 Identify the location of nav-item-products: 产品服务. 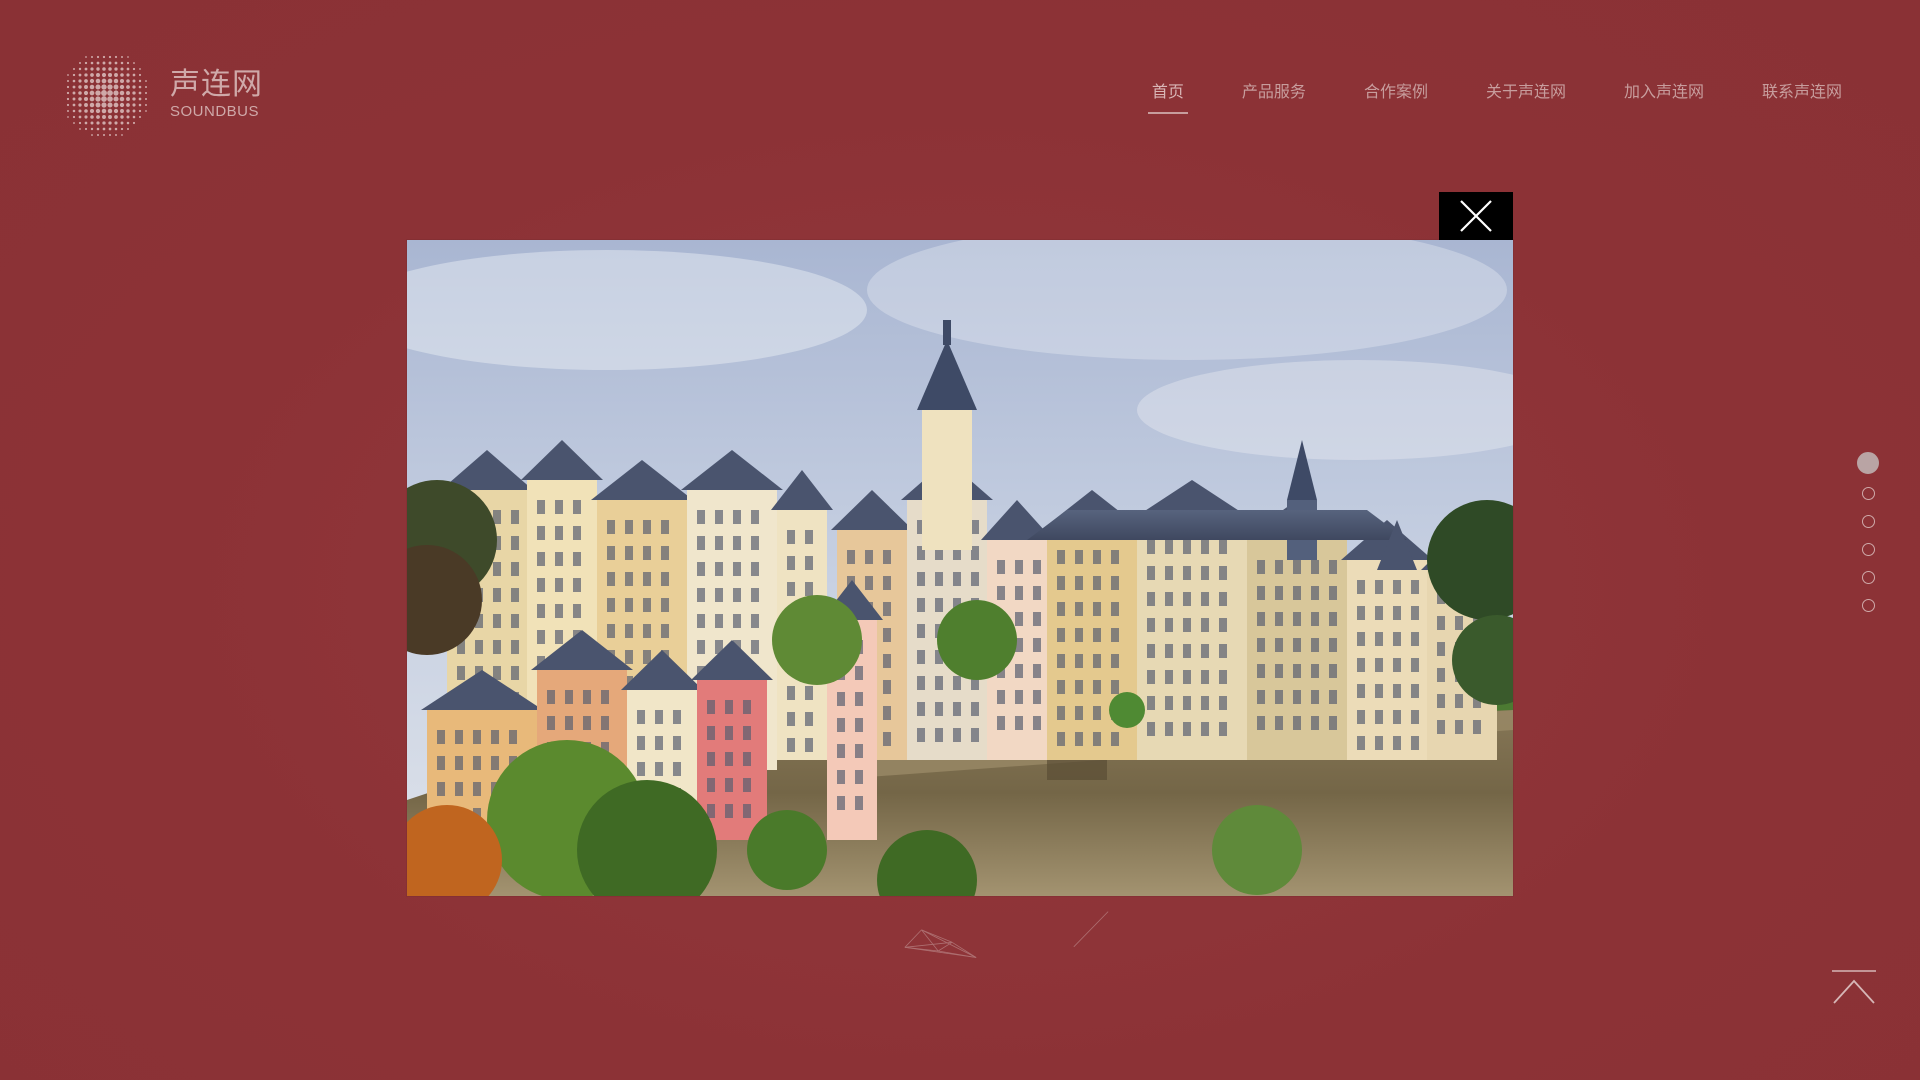
(1274, 94).